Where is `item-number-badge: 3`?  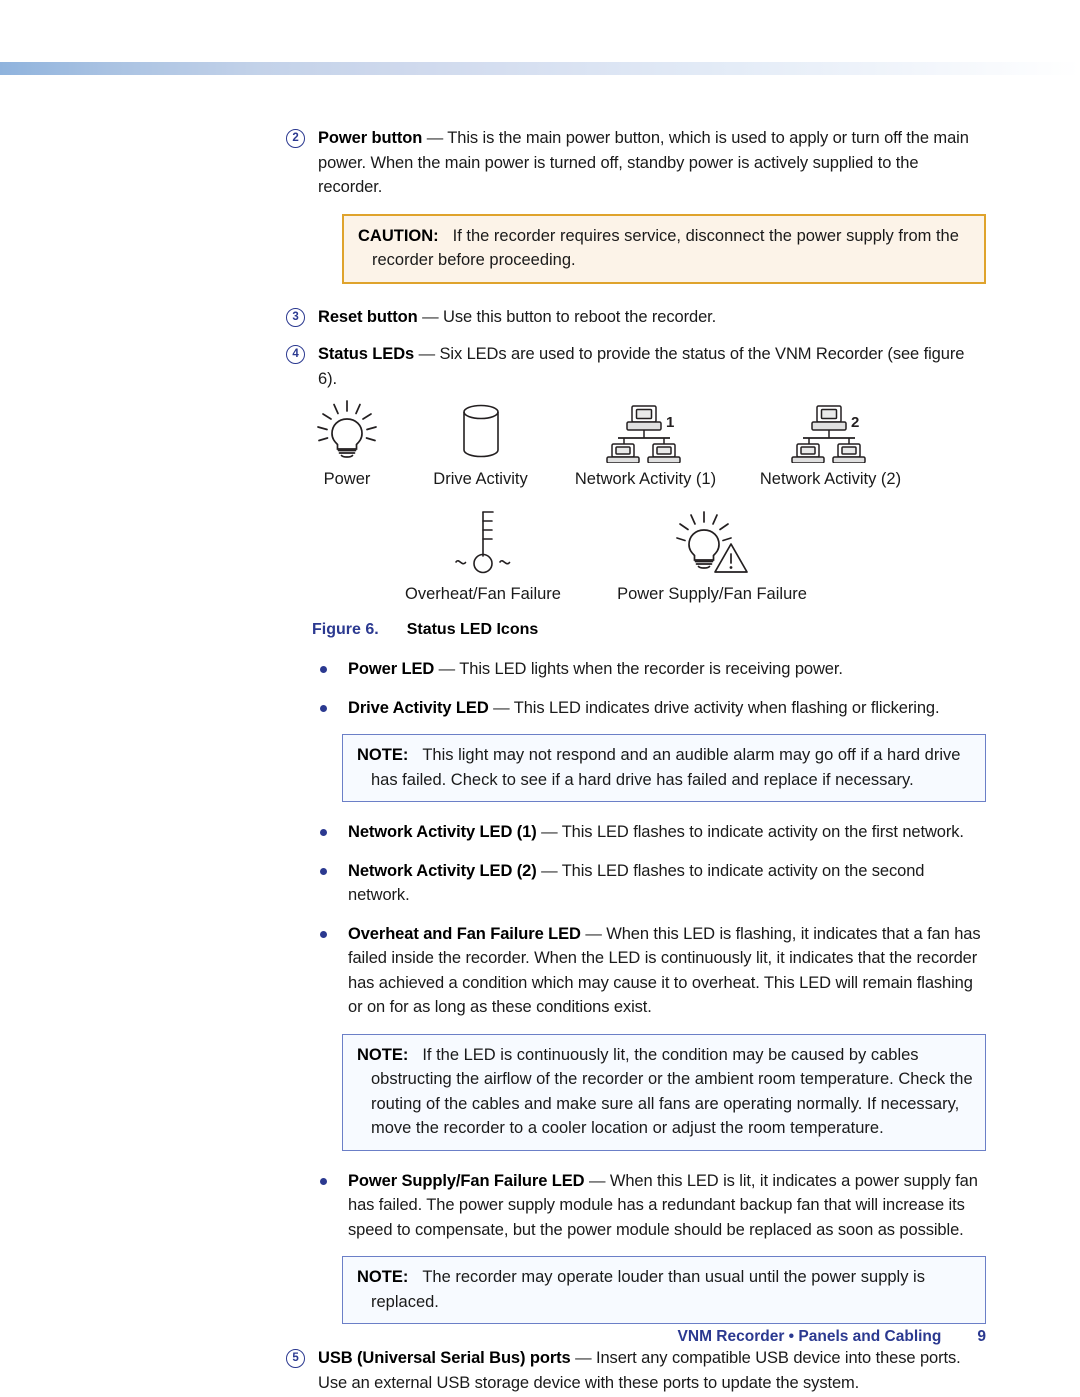
item-number-badge: 3 is located at coordinates (295, 317).